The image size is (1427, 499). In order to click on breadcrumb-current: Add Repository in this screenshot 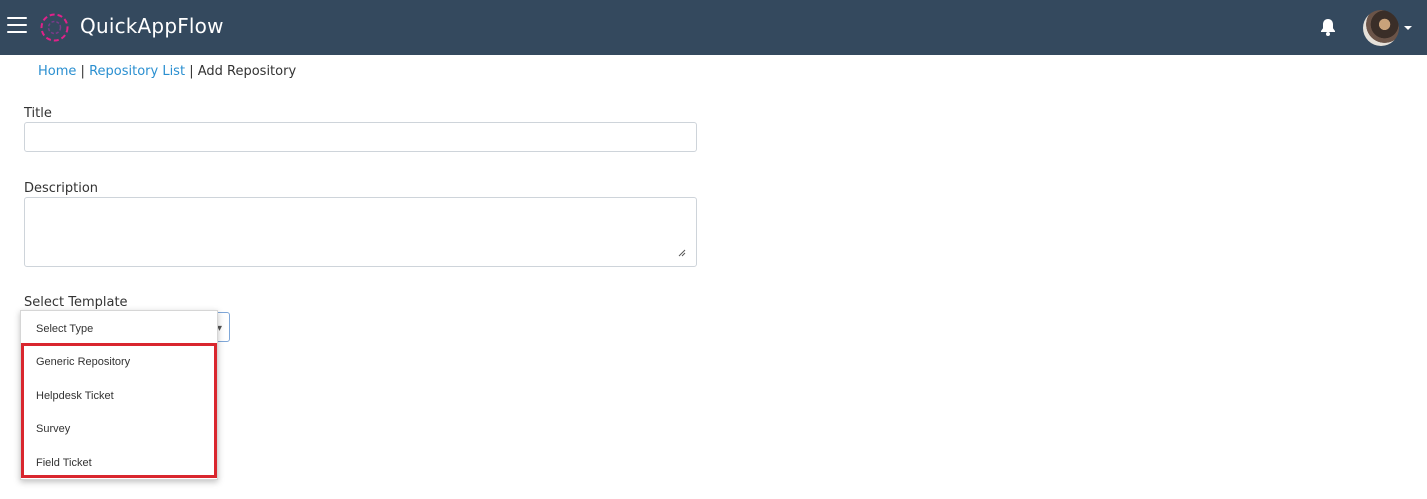, I will do `click(247, 71)`.